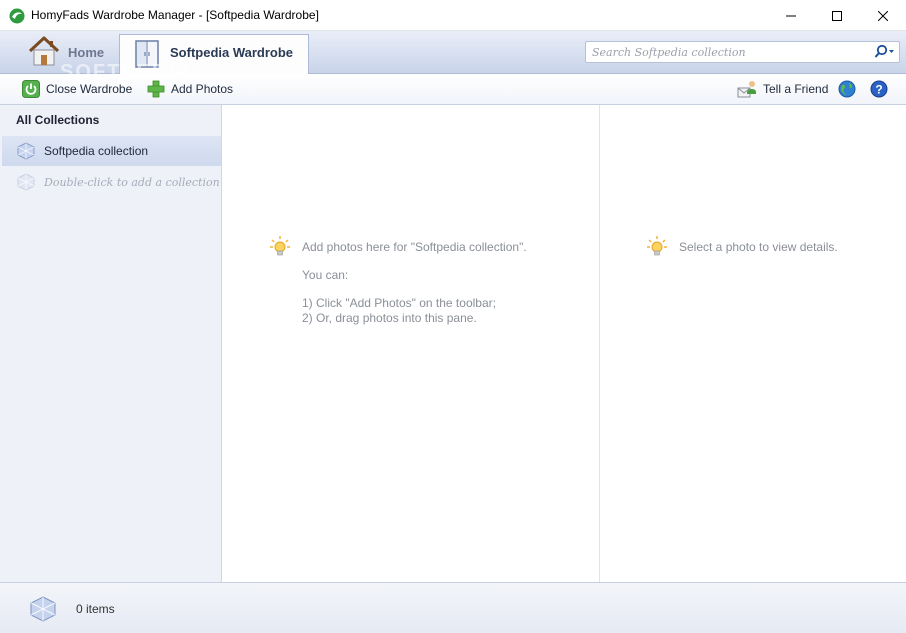  What do you see at coordinates (132, 182) in the screenshot?
I see `sidebar-item-label: Double-click to add a collection` at bounding box center [132, 182].